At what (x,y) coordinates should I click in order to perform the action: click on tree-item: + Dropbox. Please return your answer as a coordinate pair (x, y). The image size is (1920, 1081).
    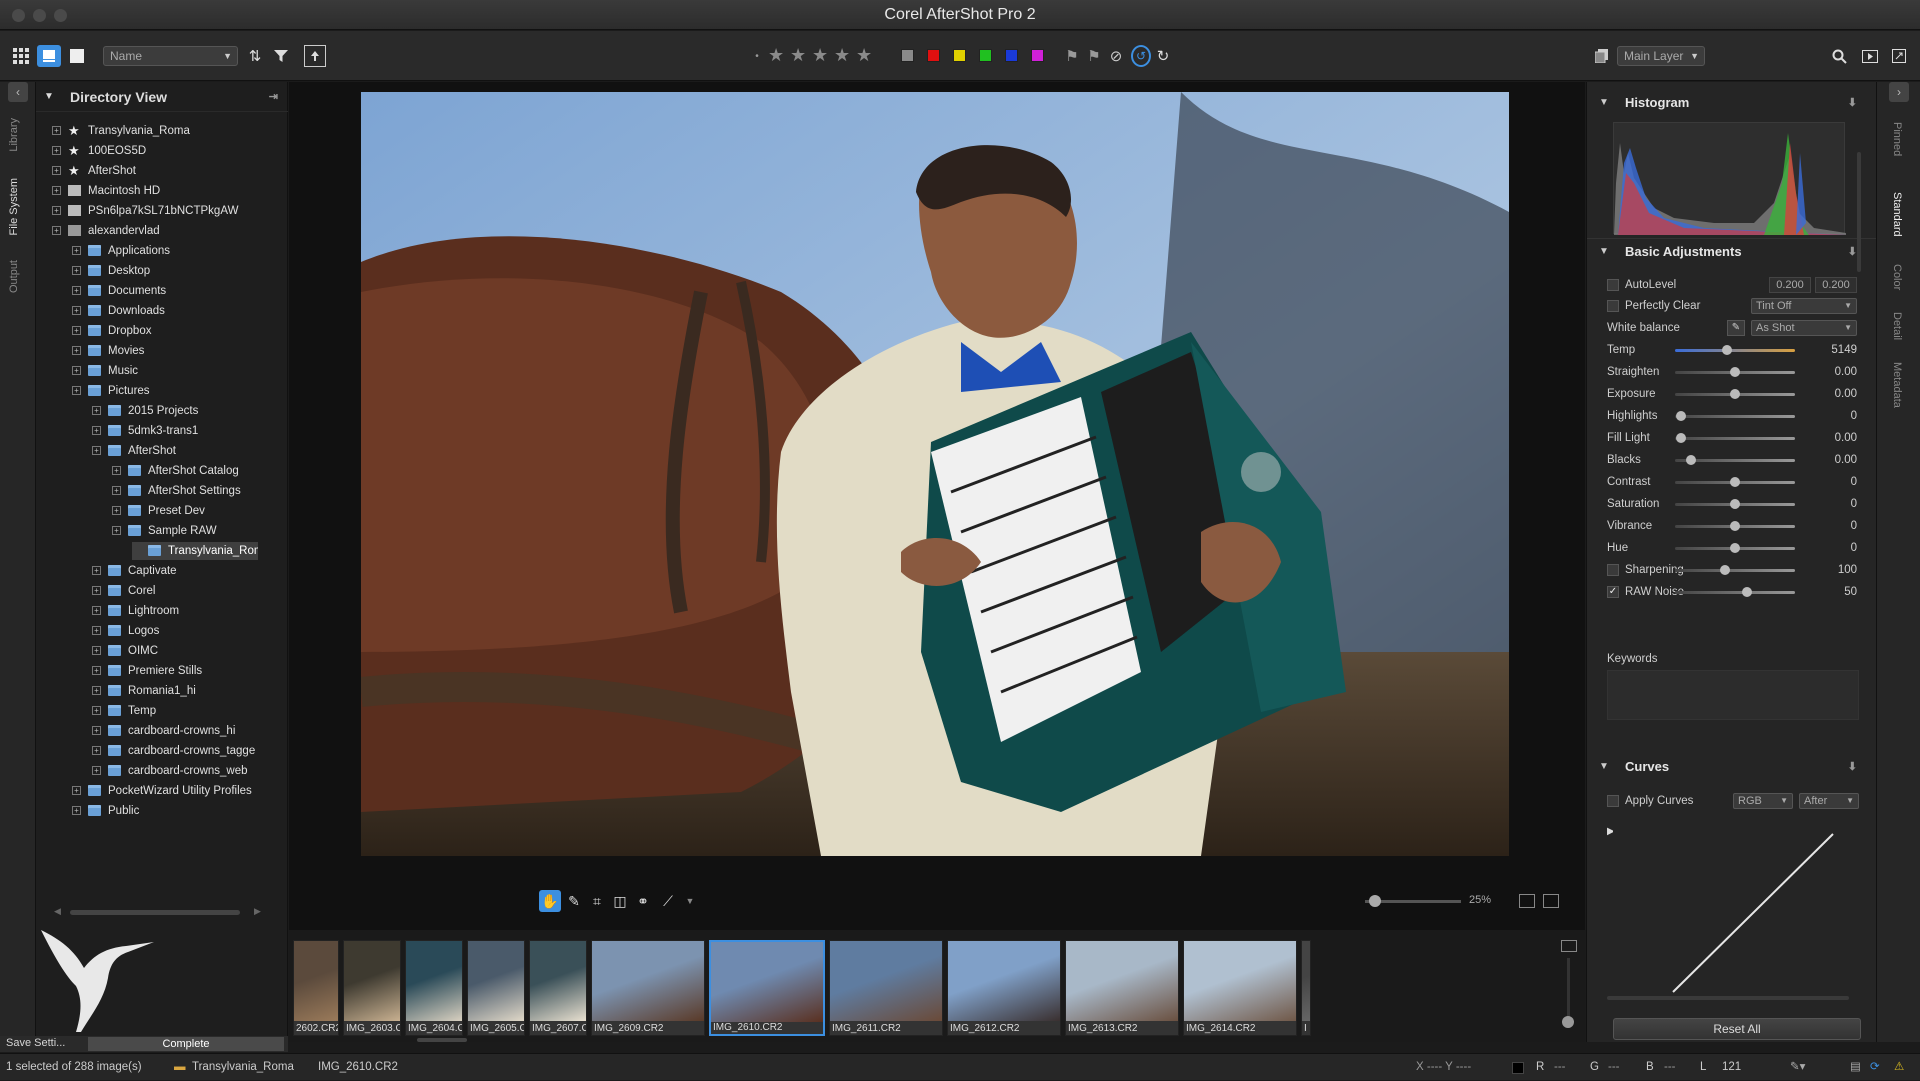
    Looking at the image, I should click on (165, 331).